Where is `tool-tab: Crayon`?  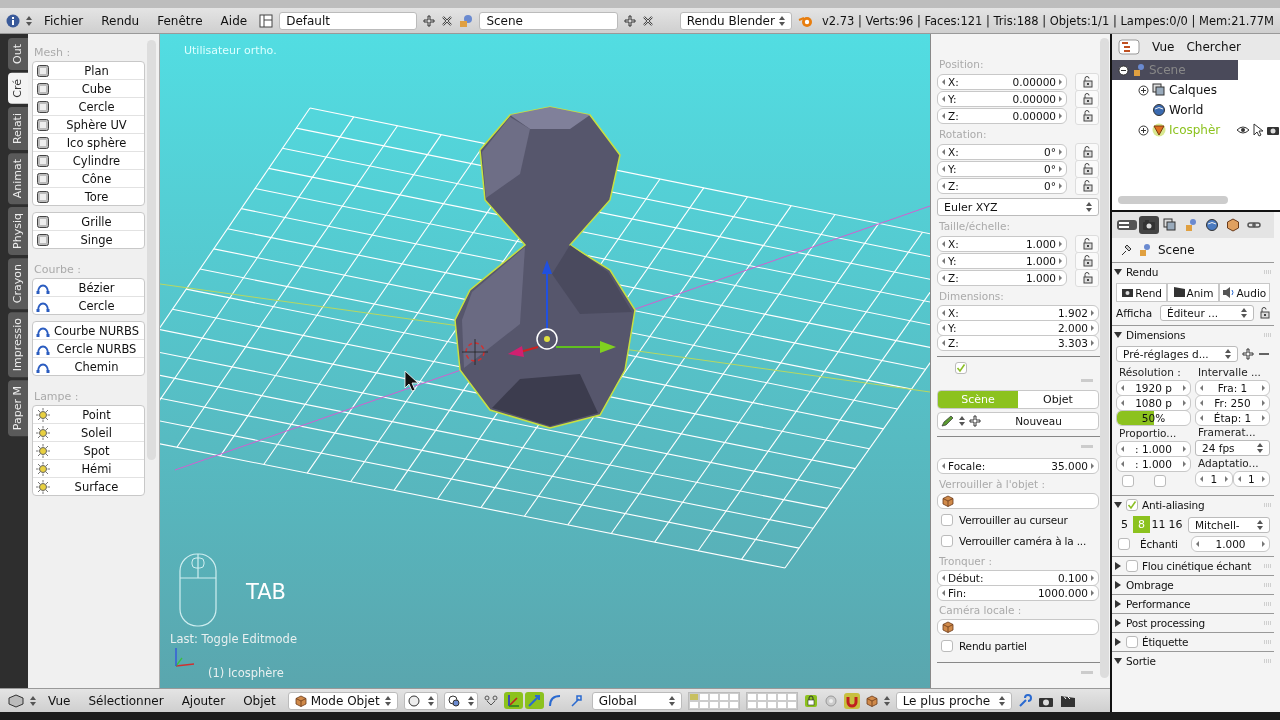
tool-tab: Crayon is located at coordinates (18, 284).